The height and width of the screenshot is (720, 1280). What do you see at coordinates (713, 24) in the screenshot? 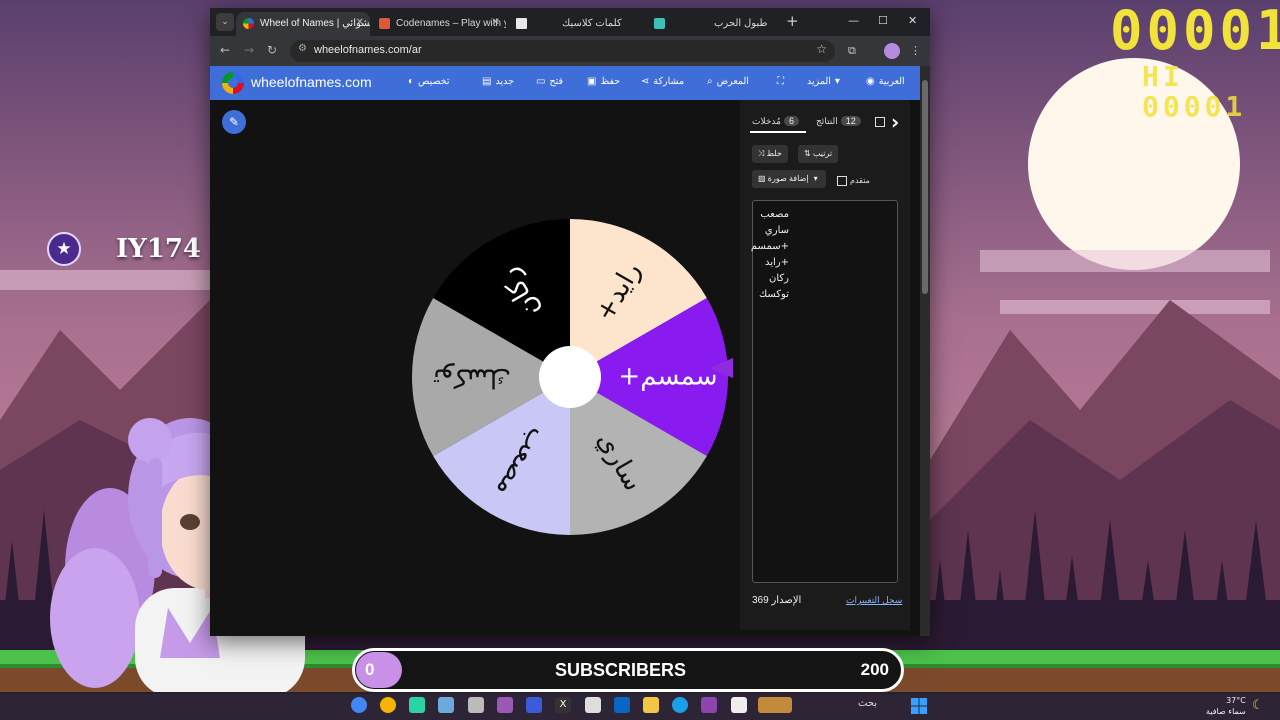
I see `tab-war-drums: طبول الحرب` at bounding box center [713, 24].